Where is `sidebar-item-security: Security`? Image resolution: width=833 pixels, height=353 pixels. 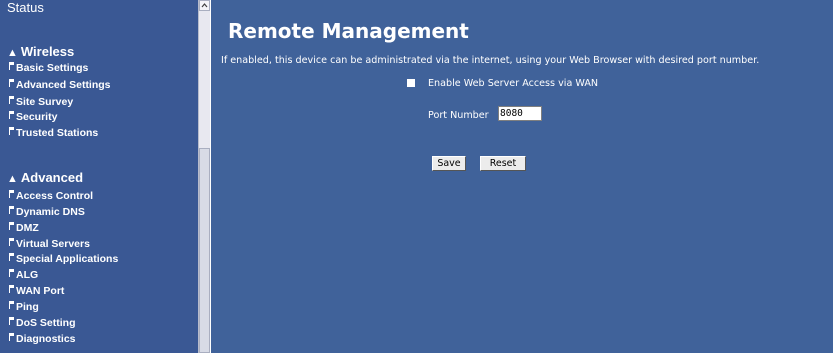 sidebar-item-security: Security is located at coordinates (33, 117).